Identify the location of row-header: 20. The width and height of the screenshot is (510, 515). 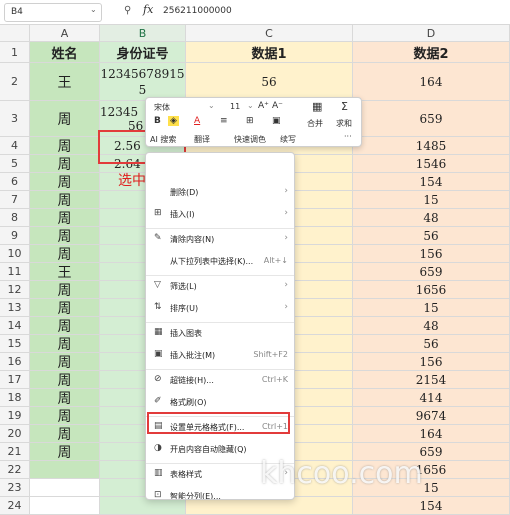
(15, 434).